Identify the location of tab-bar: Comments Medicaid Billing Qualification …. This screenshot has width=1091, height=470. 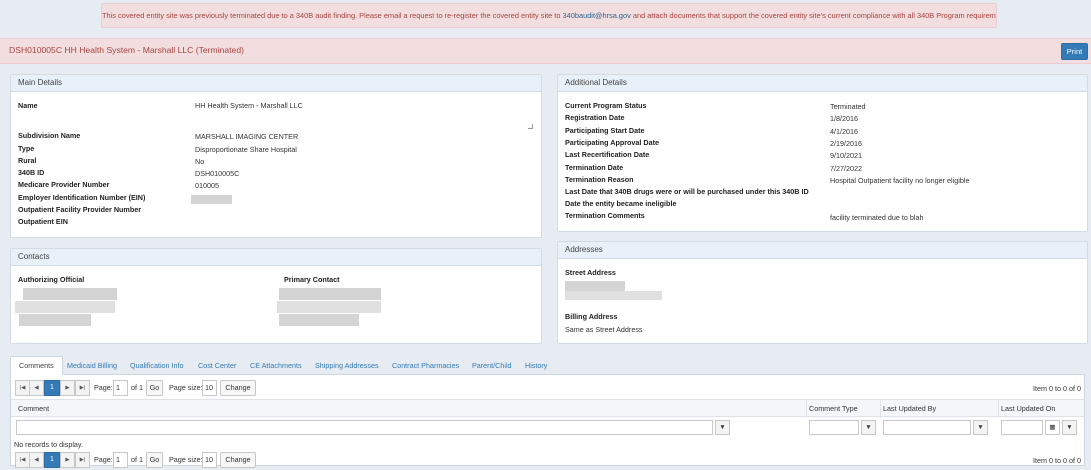
(547, 364).